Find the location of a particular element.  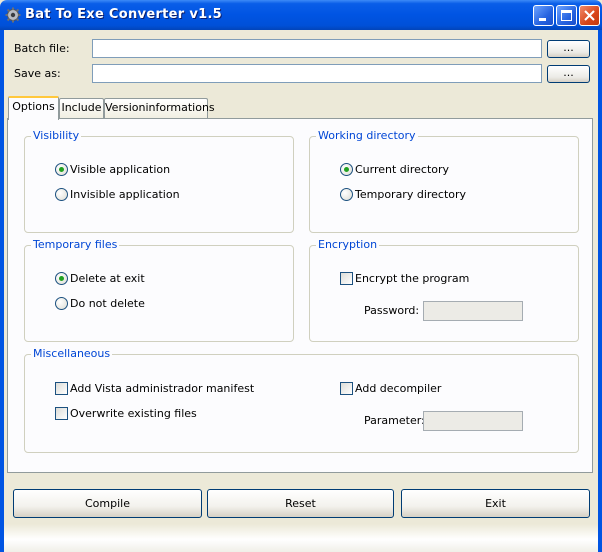

working-directory-group: Working directory is located at coordinates (444, 181).